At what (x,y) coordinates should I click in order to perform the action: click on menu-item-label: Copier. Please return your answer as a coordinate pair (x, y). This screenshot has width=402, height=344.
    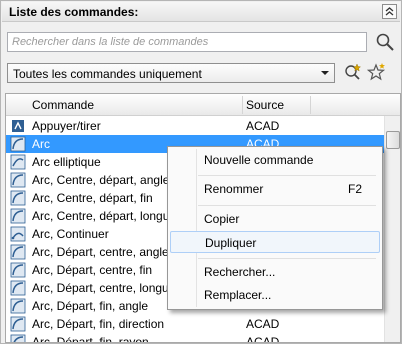
    Looking at the image, I should click on (222, 219).